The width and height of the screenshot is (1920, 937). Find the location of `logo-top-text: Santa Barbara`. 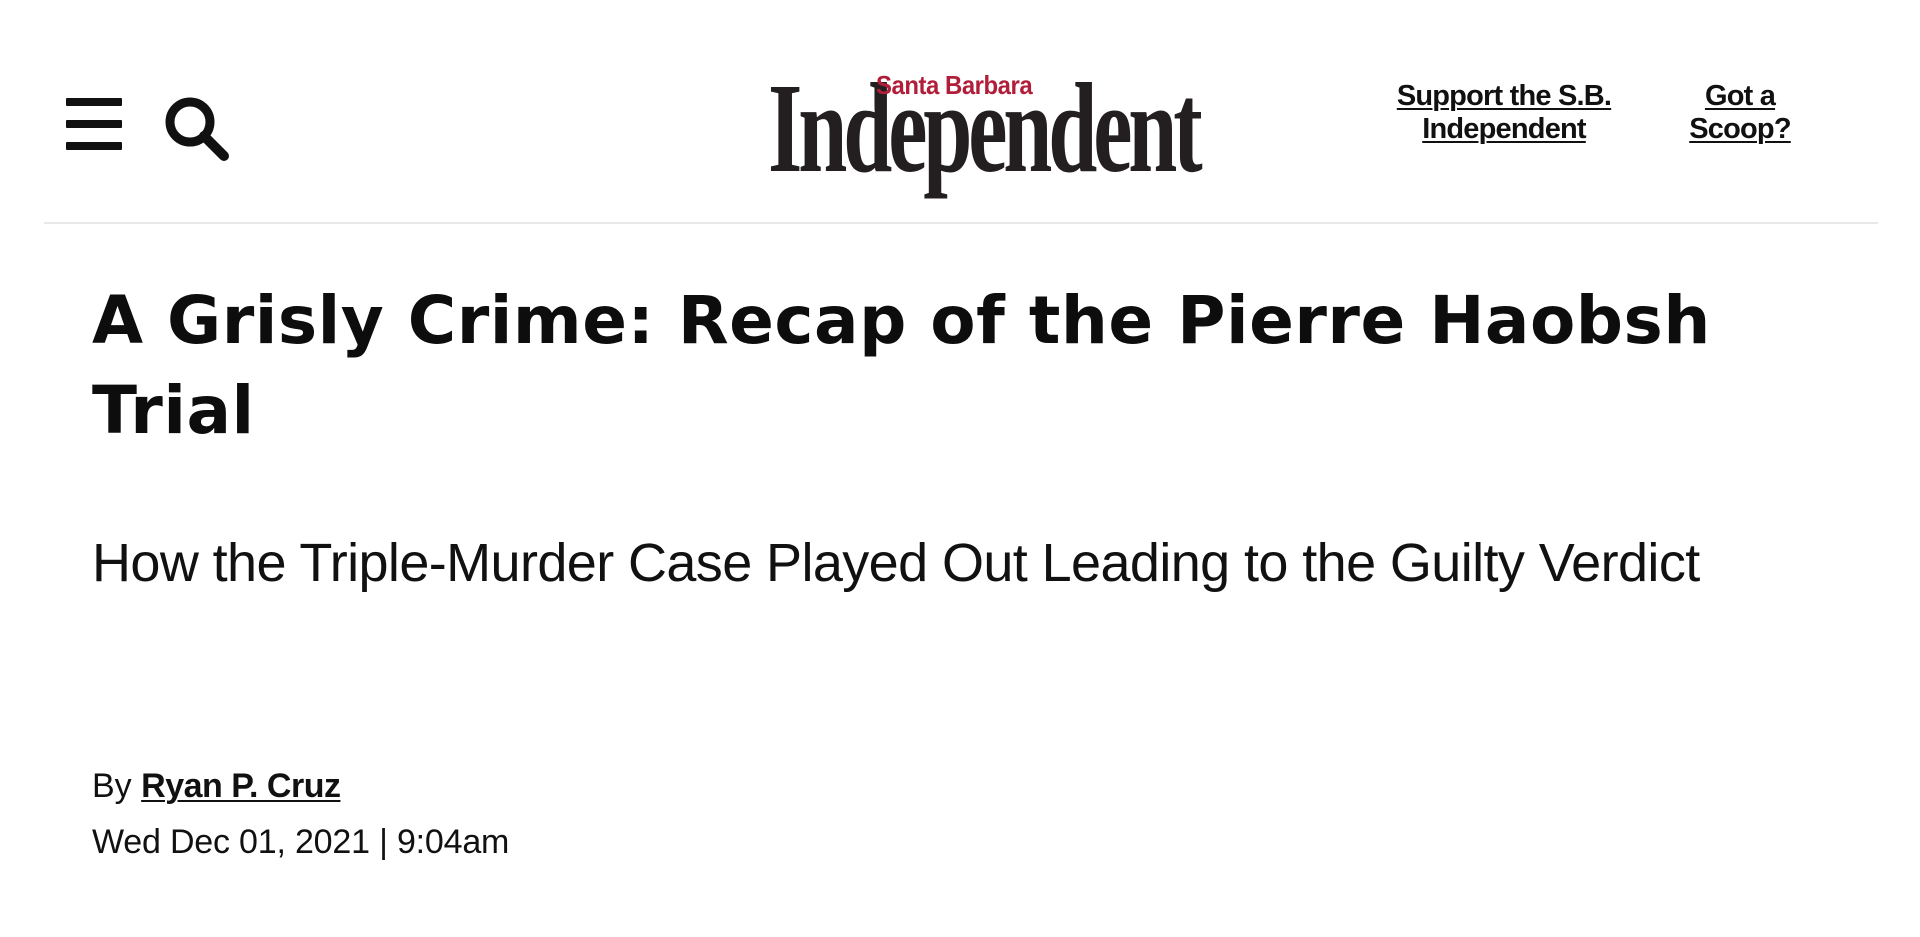

logo-top-text: Santa Barbara is located at coordinates (954, 85).